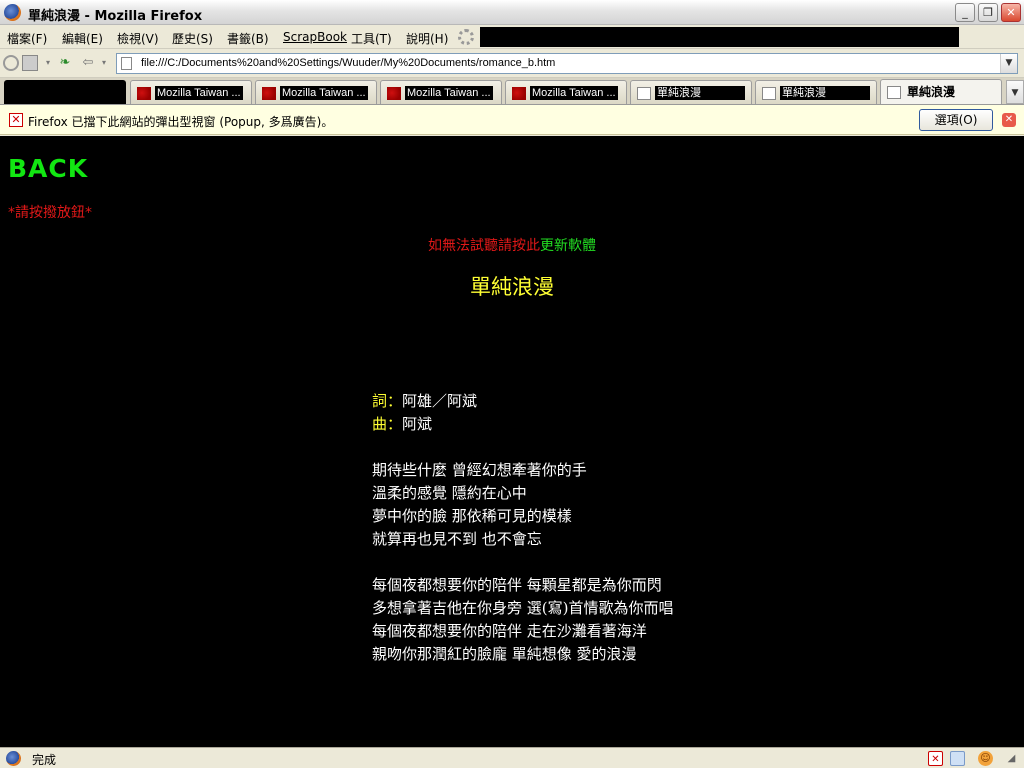  What do you see at coordinates (512, 12) in the screenshot?
I see `title-bar: 單純浪漫 - Mozilla Firefox _ ❐ ✕` at bounding box center [512, 12].